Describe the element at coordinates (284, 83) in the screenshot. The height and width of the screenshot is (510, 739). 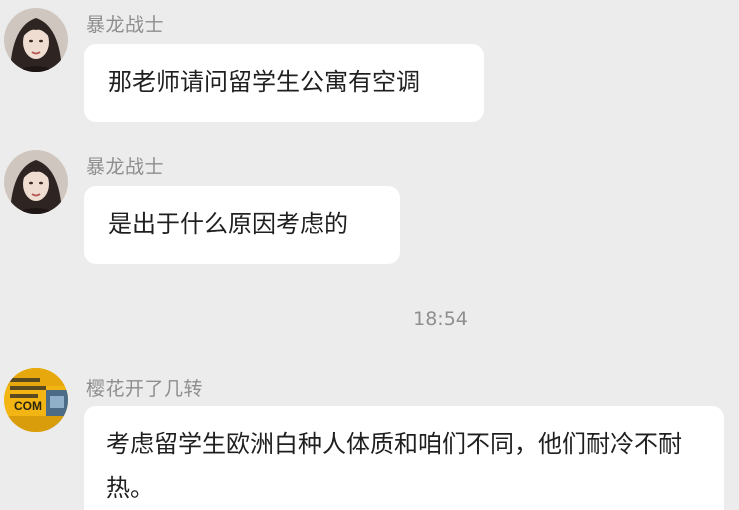
I see `message-bubble: 那老师请问留学生公寓有空调` at that location.